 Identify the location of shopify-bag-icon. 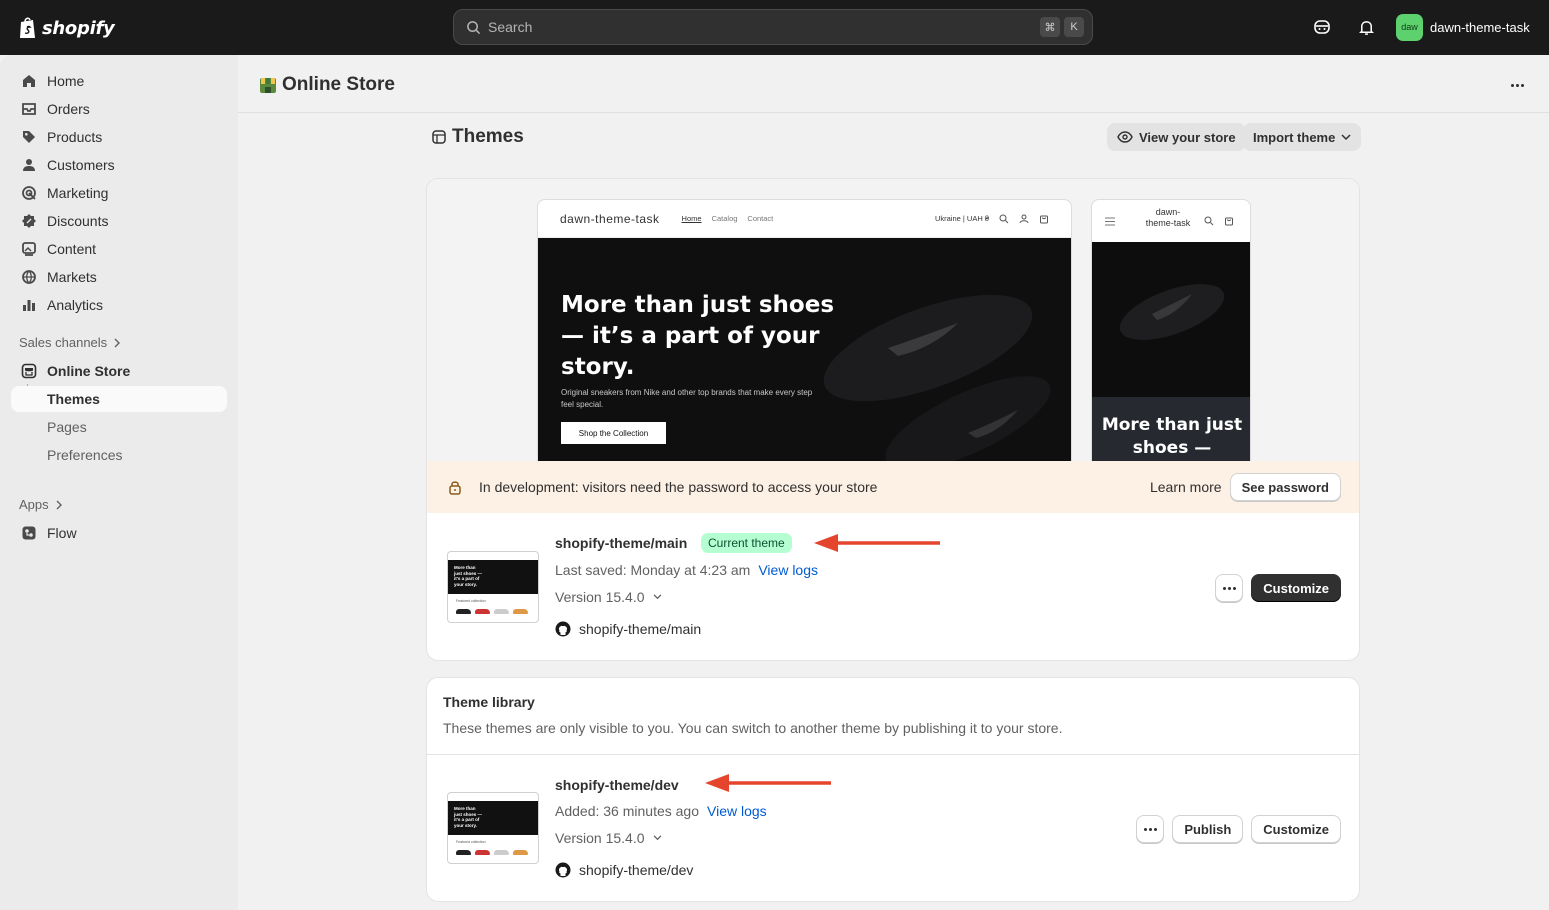
(27, 27).